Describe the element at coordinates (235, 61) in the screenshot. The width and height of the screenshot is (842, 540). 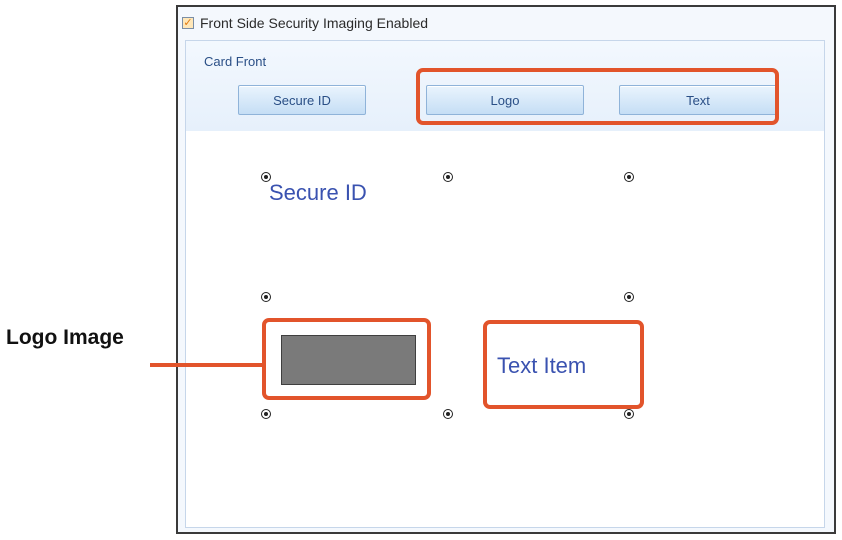
I see `group-title: Card Front` at that location.